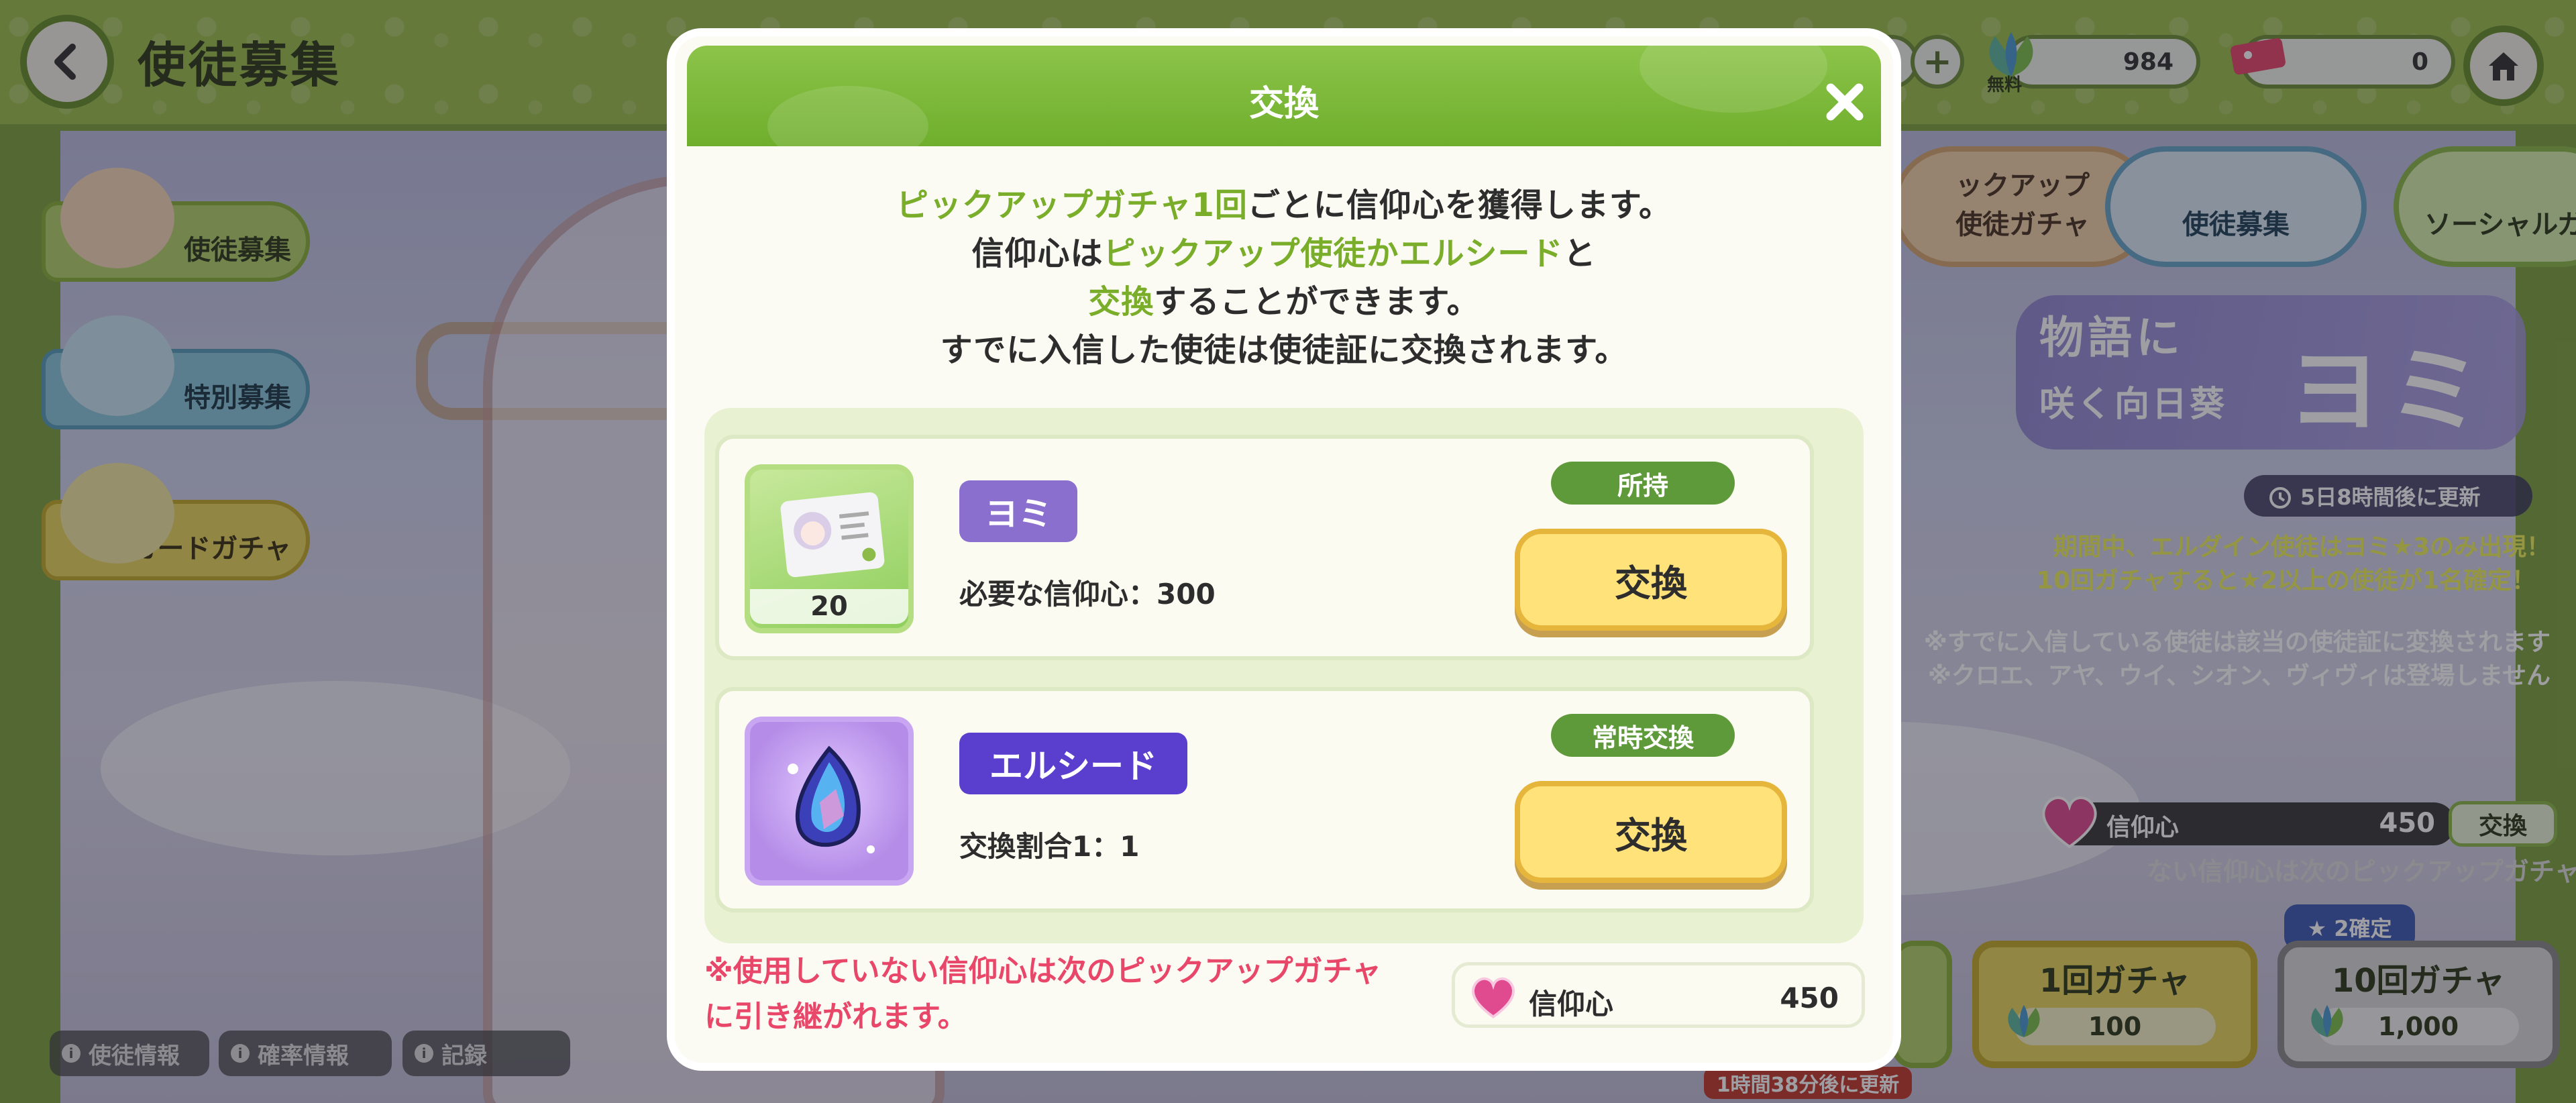 This screenshot has height=1103, width=2576. What do you see at coordinates (1317, 302) in the screenshot?
I see `description-text: することができます。` at bounding box center [1317, 302].